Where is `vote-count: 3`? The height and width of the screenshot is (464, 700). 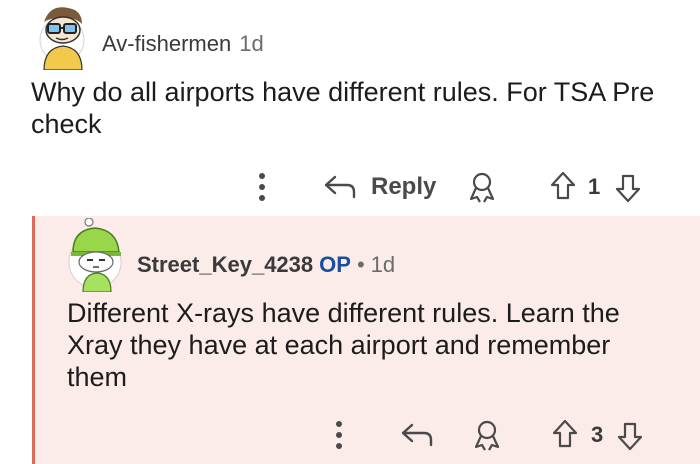 vote-count: 3 is located at coordinates (597, 434).